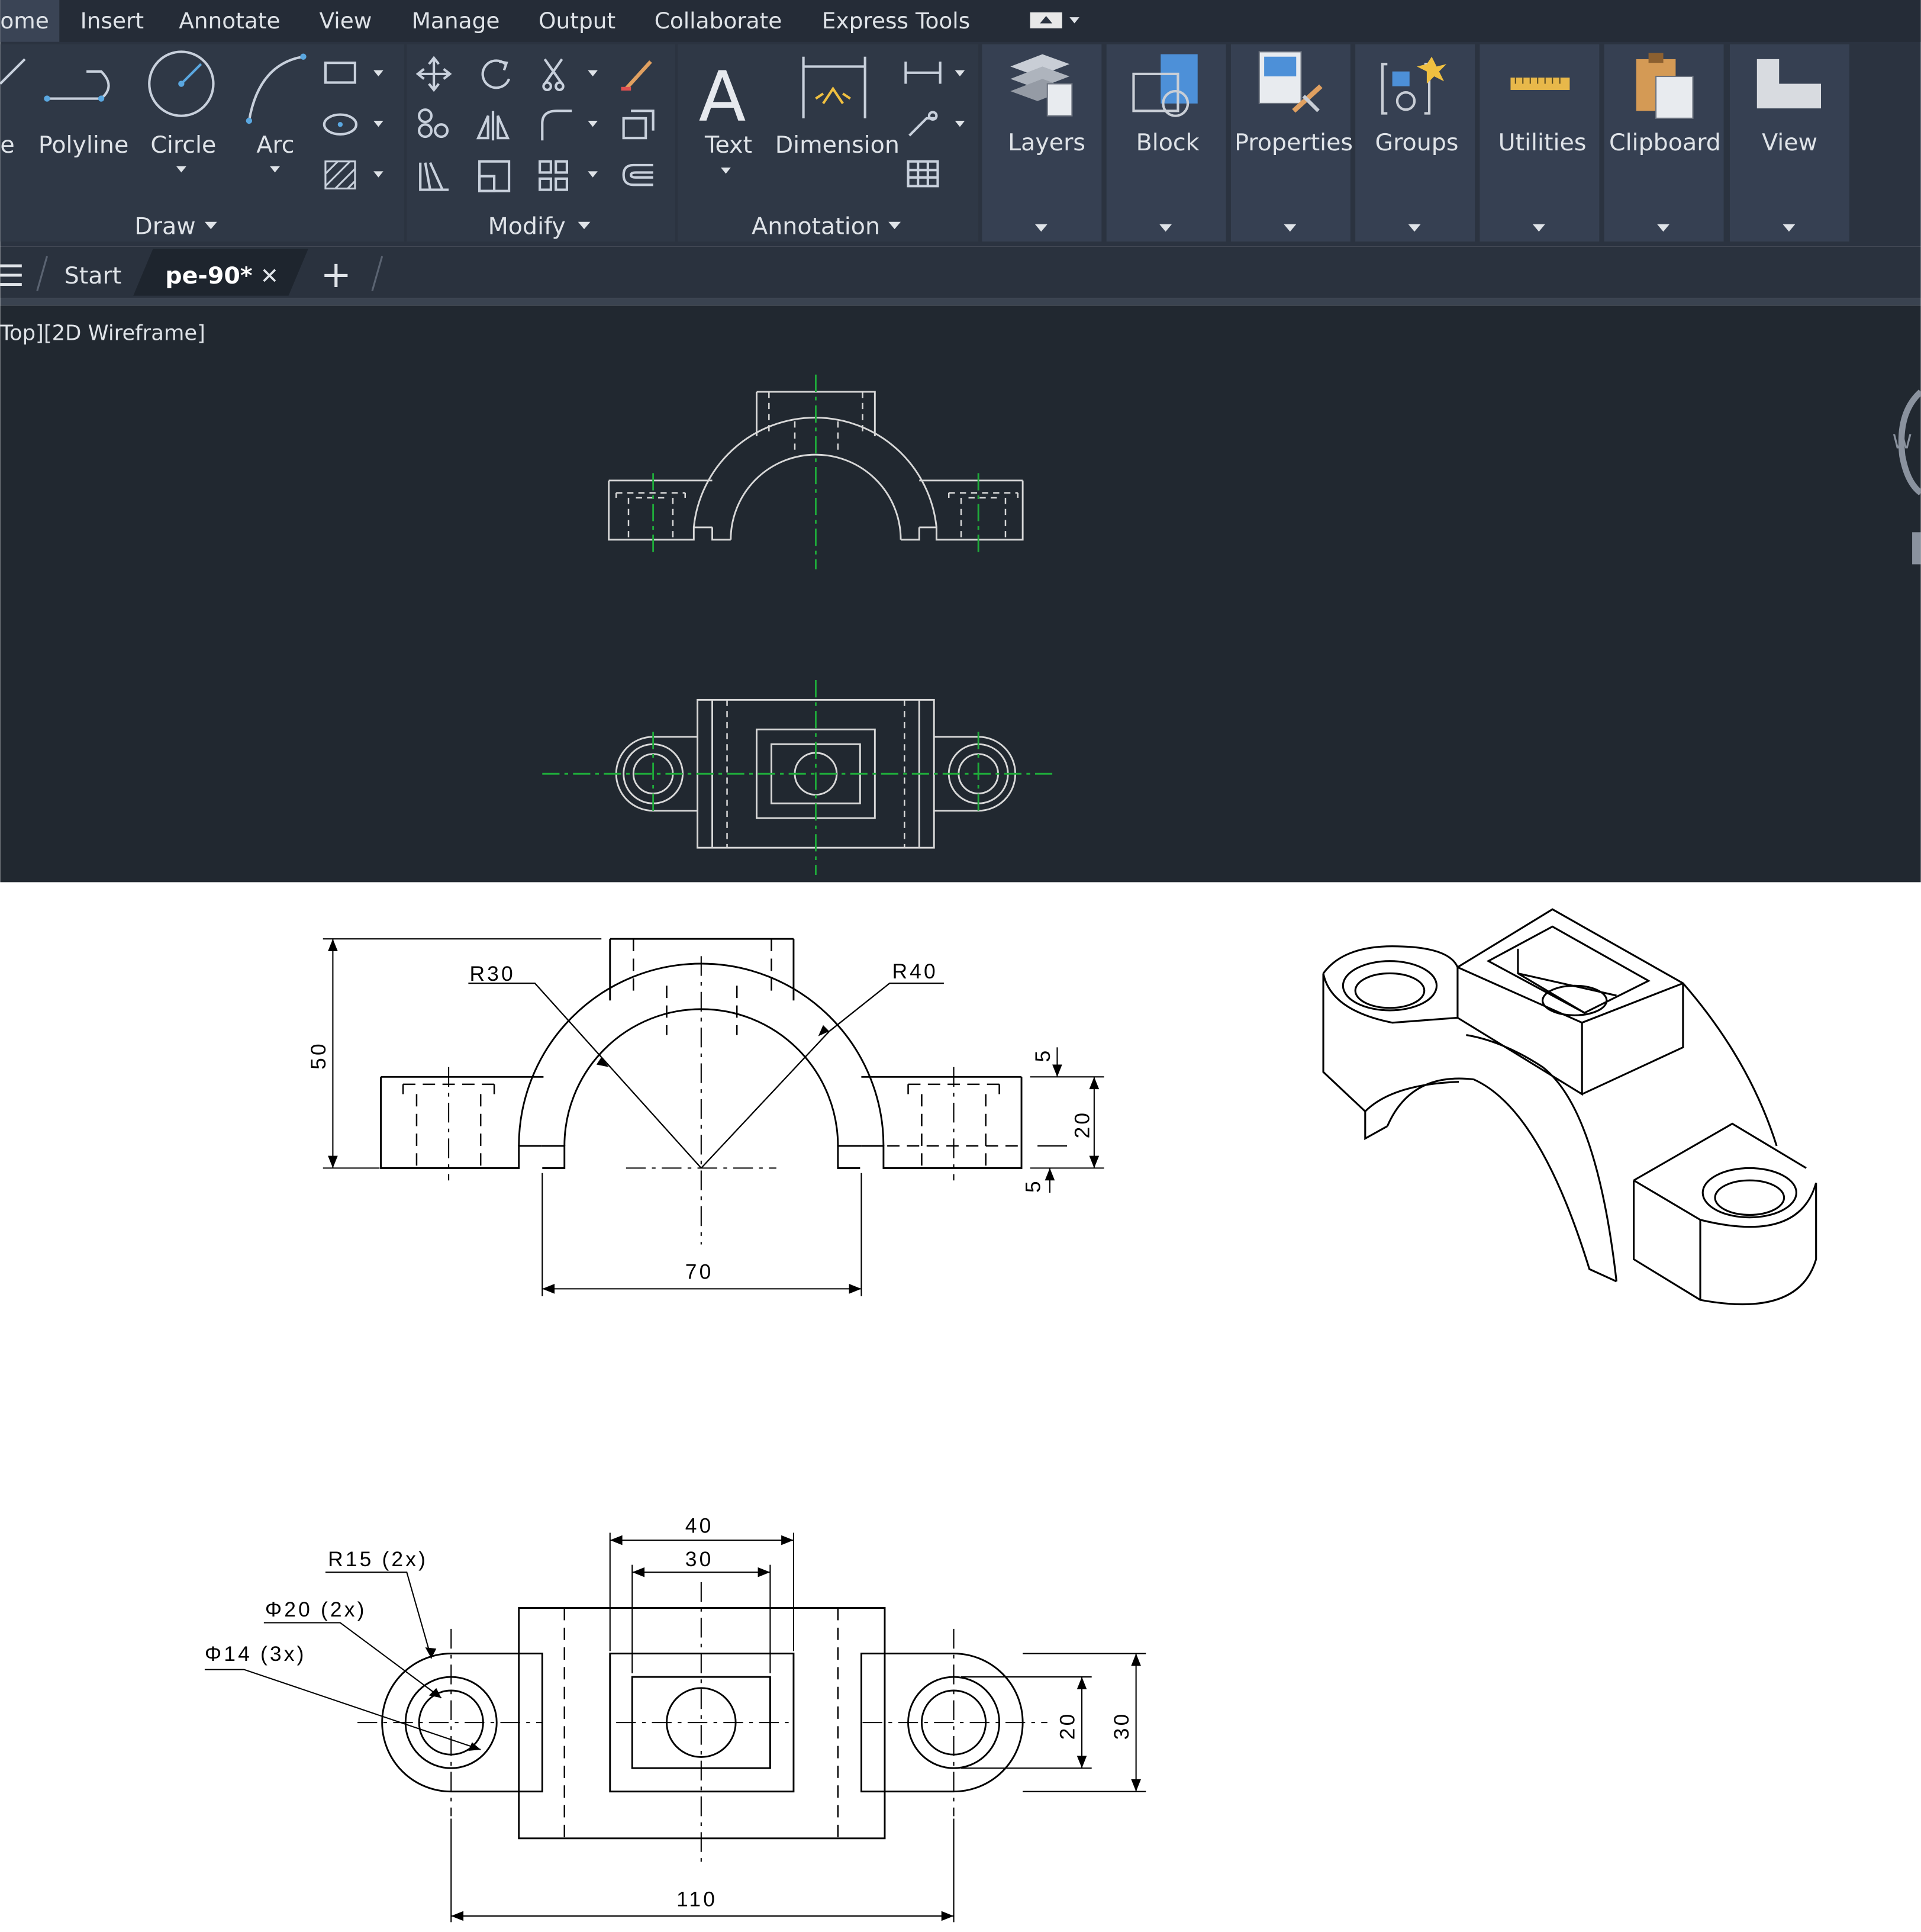  Describe the element at coordinates (914, 972) in the screenshot. I see `front-radius-r40-label: R40` at that location.